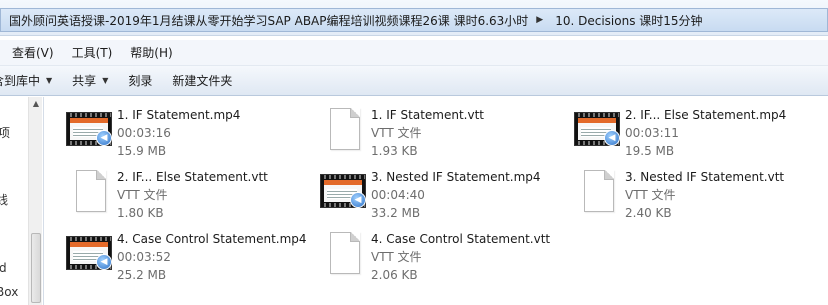 This screenshot has height=305, width=828. What do you see at coordinates (142, 151) in the screenshot?
I see `file-size: 15.9 MB` at bounding box center [142, 151].